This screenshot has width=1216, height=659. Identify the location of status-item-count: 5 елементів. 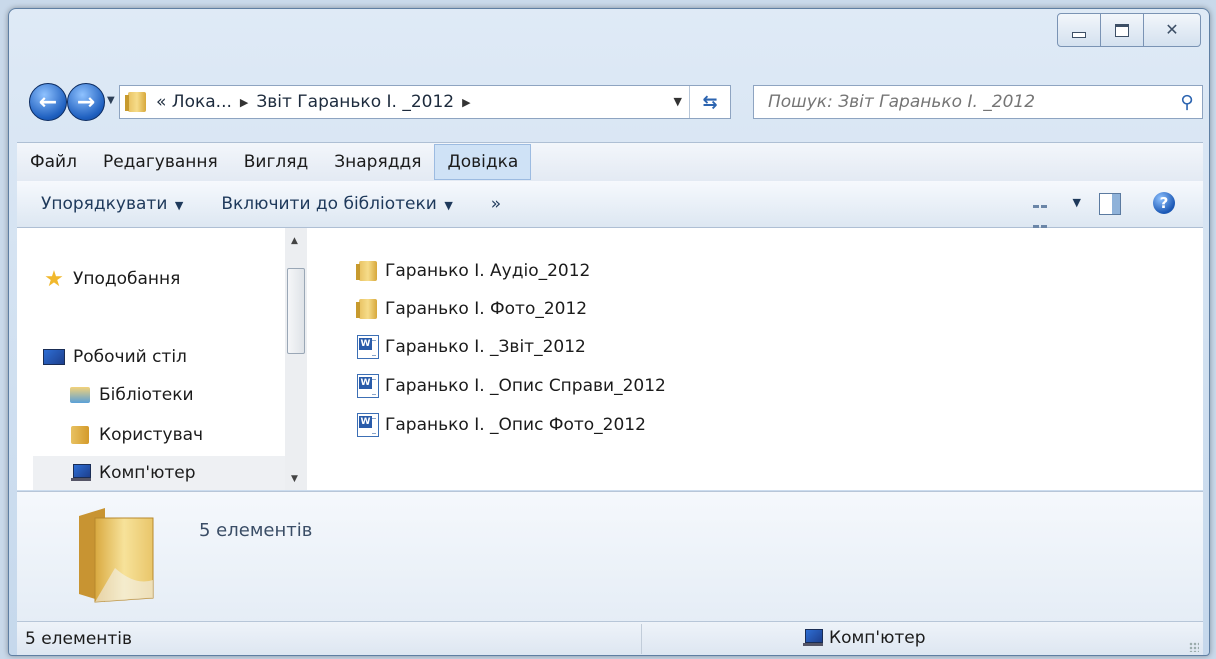
(79, 639).